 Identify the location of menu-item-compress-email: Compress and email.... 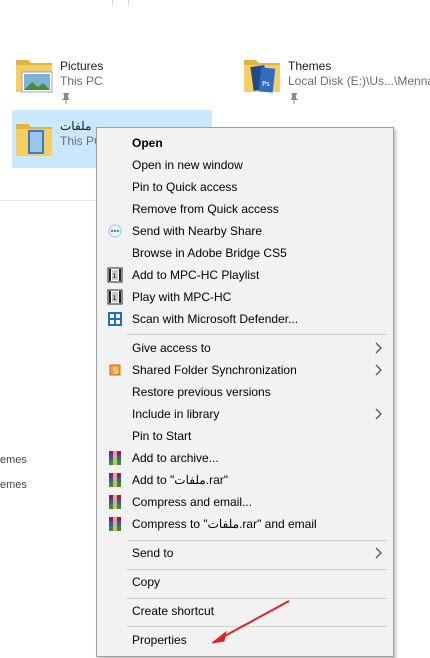
(245, 502).